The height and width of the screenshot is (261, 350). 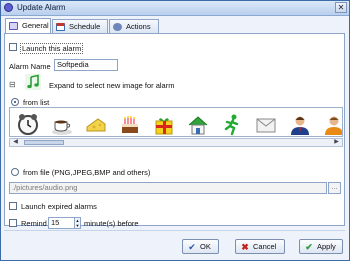 What do you see at coordinates (44, 142) in the screenshot?
I see `scrollbar-thumb` at bounding box center [44, 142].